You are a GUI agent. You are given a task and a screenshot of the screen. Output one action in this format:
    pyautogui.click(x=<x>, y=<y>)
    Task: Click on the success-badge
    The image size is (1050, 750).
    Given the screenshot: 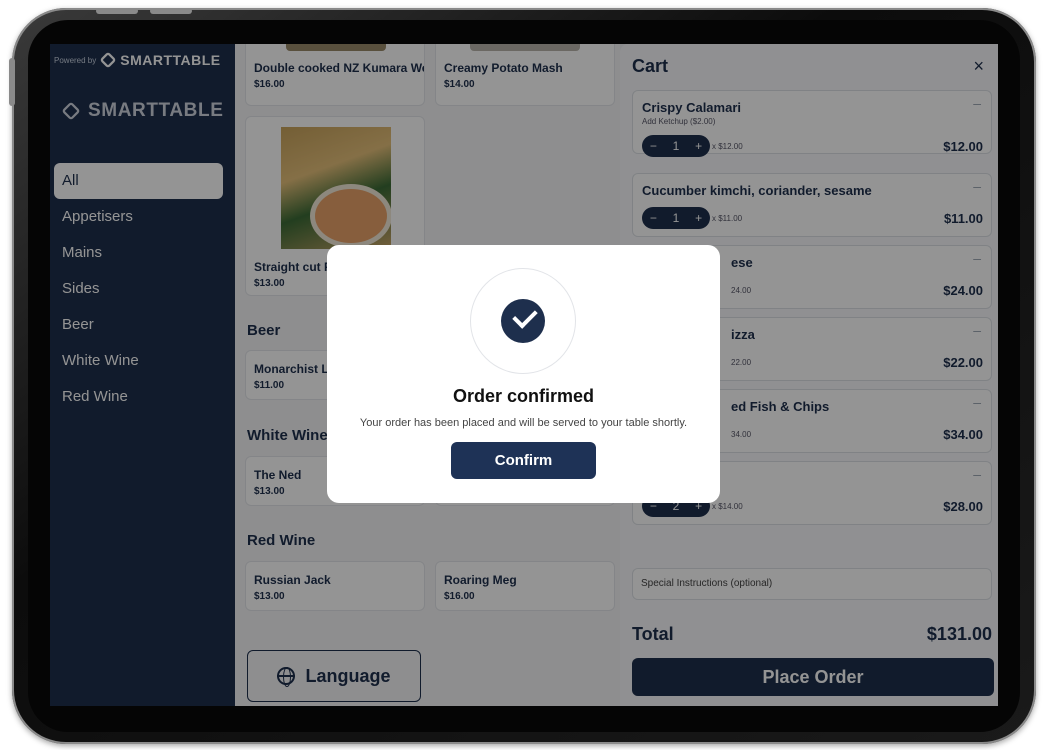 What is the action you would take?
    pyautogui.click(x=523, y=321)
    